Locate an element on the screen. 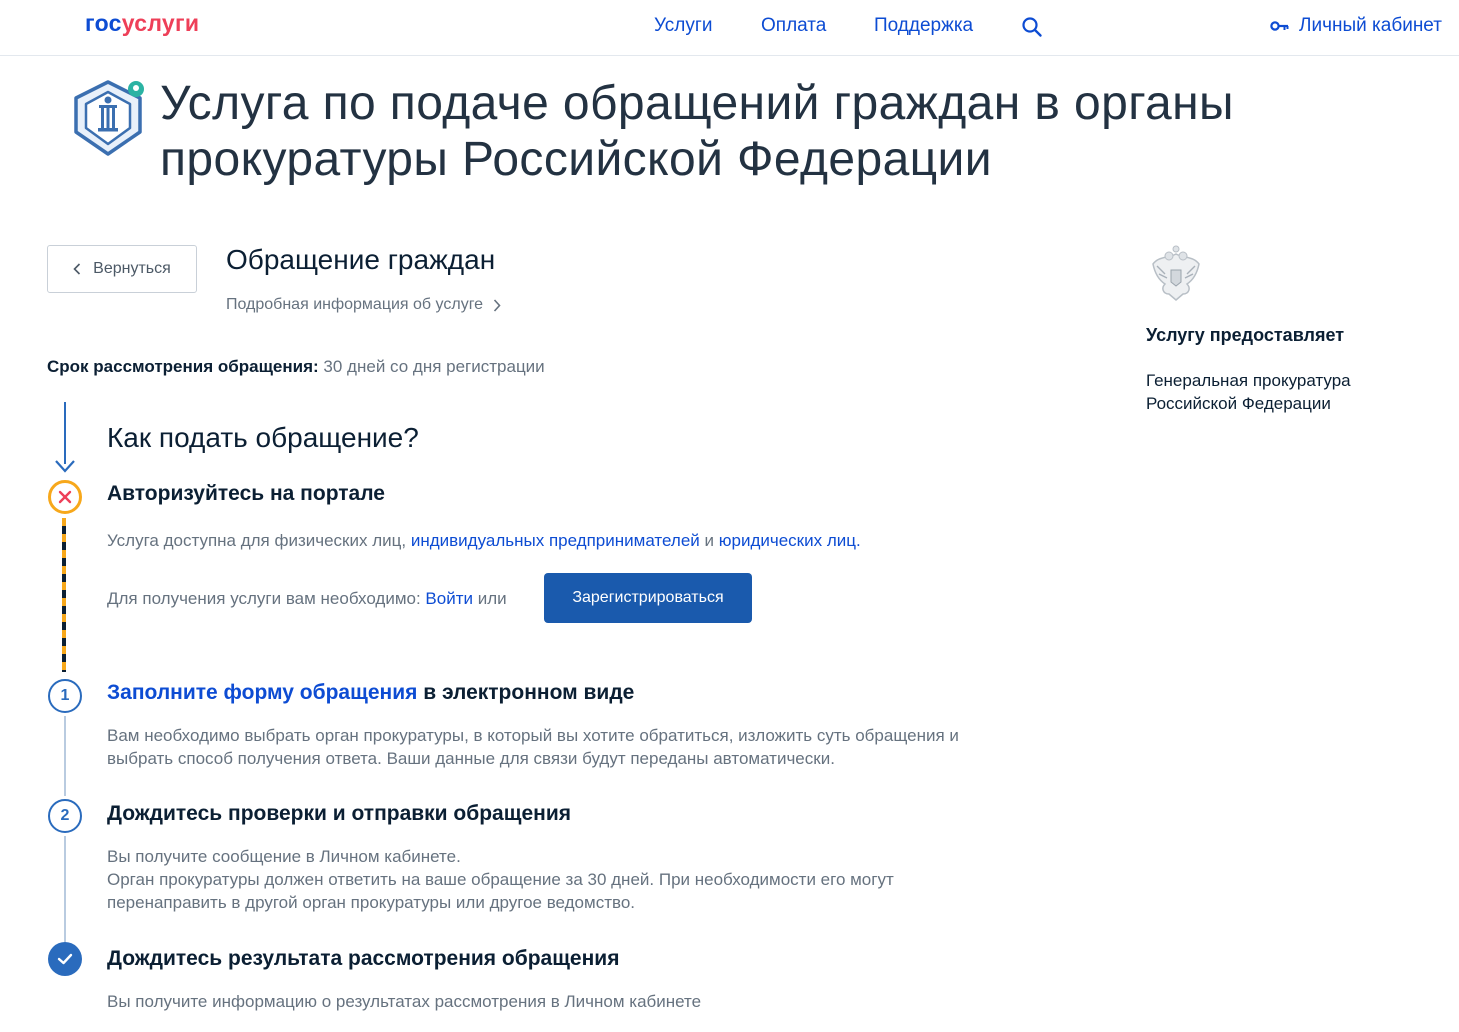 The height and width of the screenshot is (1032, 1459). step-1-badge: 1 is located at coordinates (65, 696).